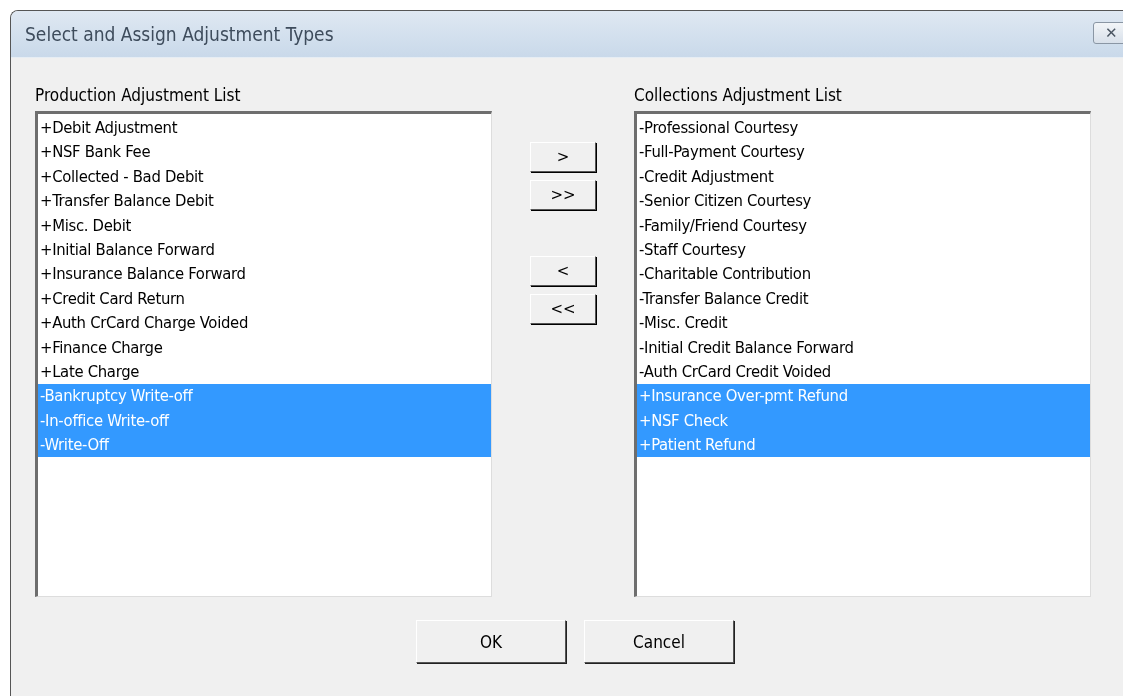 The width and height of the screenshot is (1123, 696). What do you see at coordinates (138, 96) in the screenshot?
I see `list-label: Production Adjustment List` at bounding box center [138, 96].